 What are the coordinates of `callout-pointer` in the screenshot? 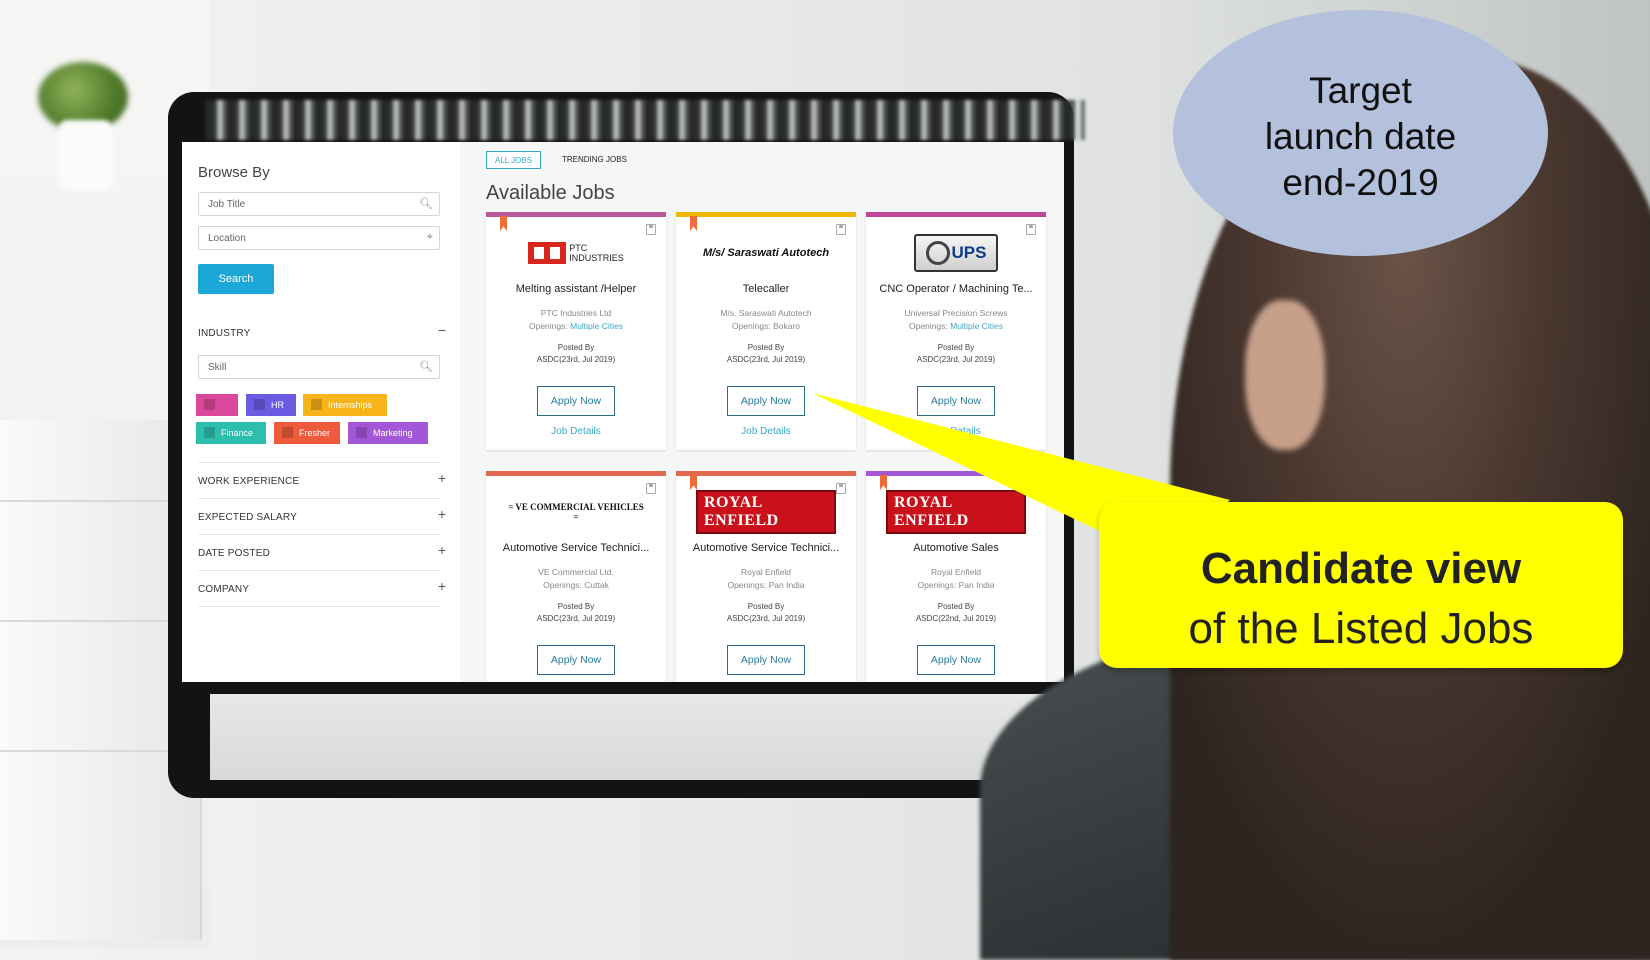 It's located at (1021, 476).